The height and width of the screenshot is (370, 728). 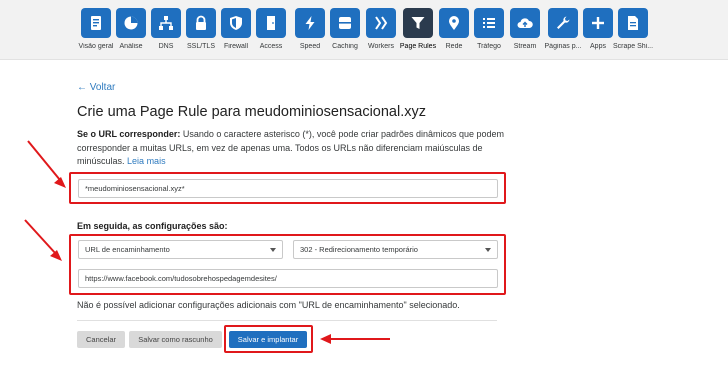 I want to click on save-draft-button: Salvar como rascunho, so click(x=175, y=339).